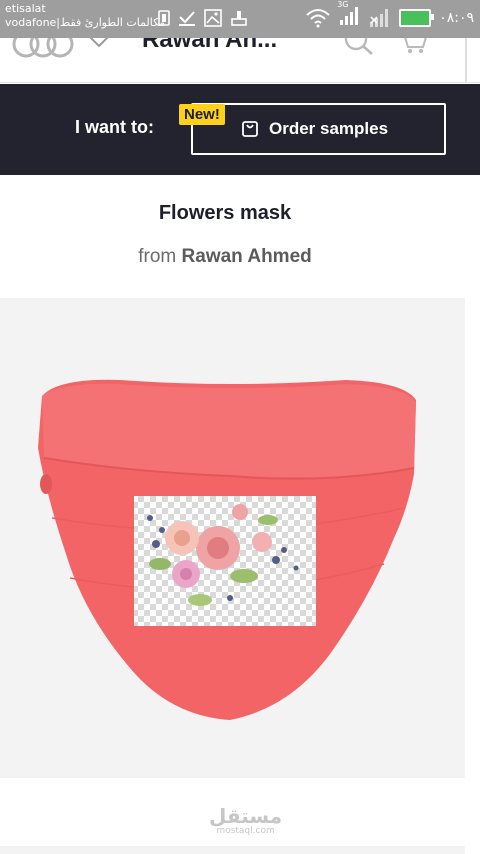 The height and width of the screenshot is (854, 480). Describe the element at coordinates (413, 46) in the screenshot. I see `cart-icon` at that location.